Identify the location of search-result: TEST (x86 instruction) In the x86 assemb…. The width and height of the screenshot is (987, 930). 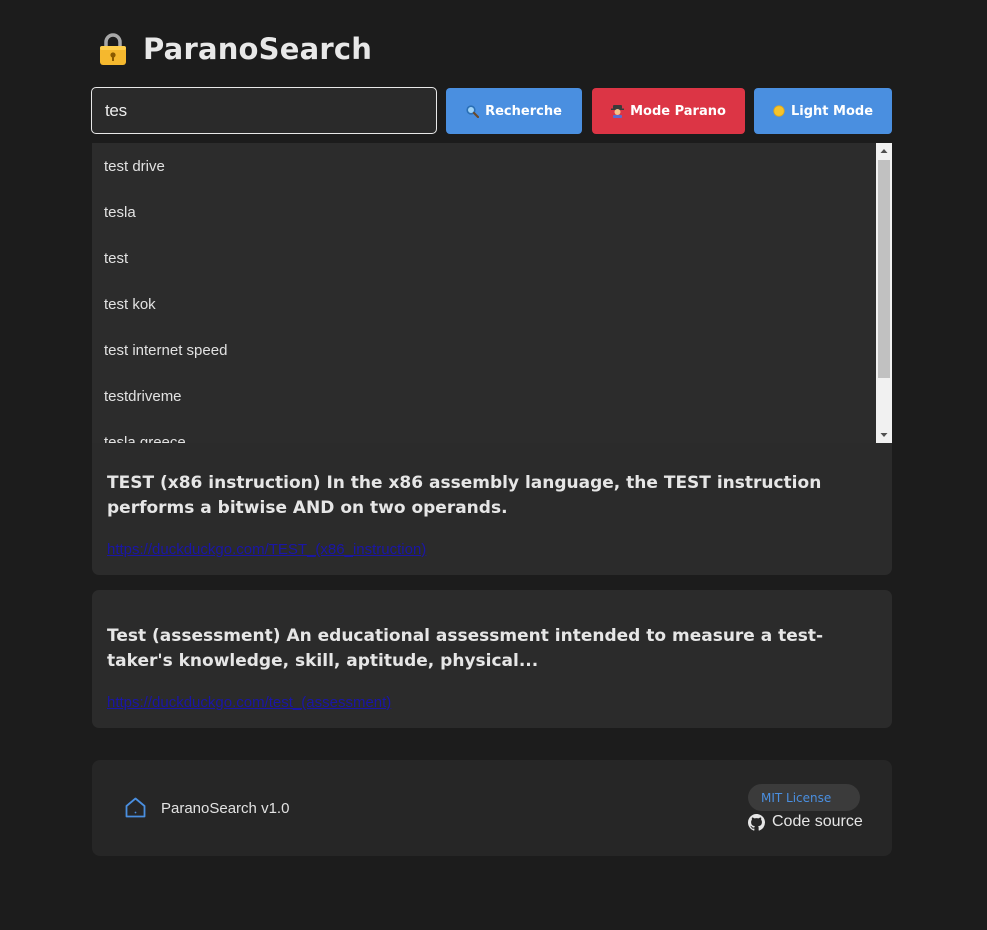
(492, 505).